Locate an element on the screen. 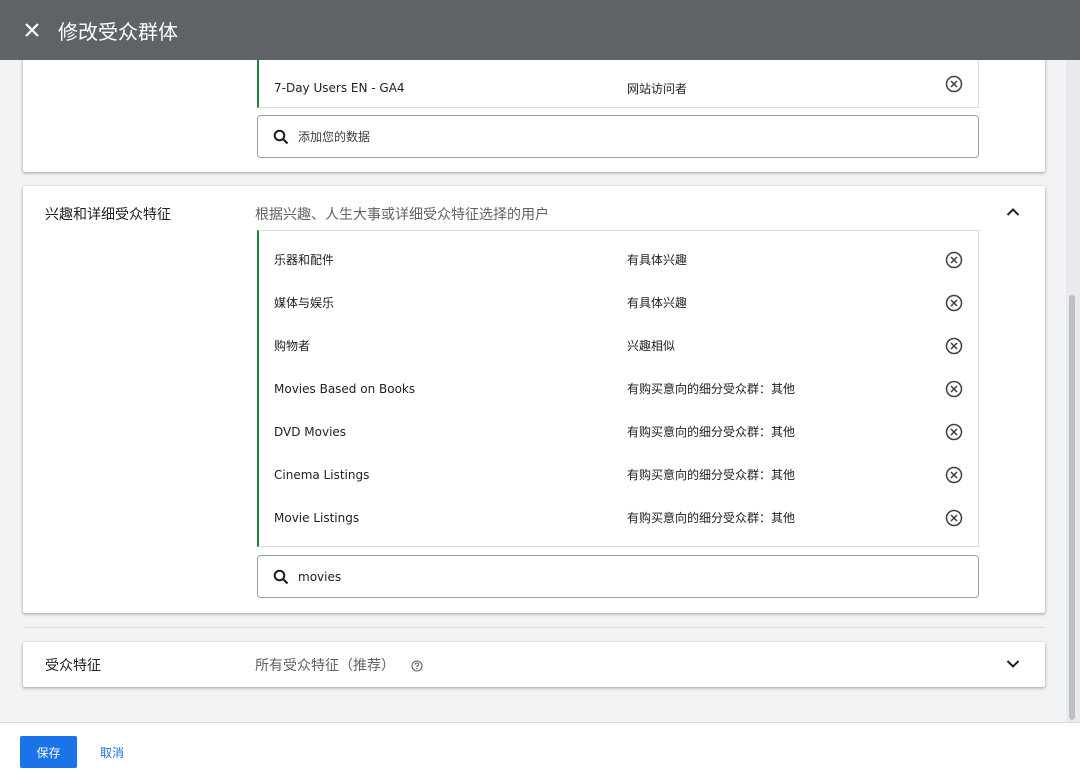 This screenshot has width=1080, height=784. your-data-card: 7-Day Users EN - GA4 网站访问者 is located at coordinates (534, 116).